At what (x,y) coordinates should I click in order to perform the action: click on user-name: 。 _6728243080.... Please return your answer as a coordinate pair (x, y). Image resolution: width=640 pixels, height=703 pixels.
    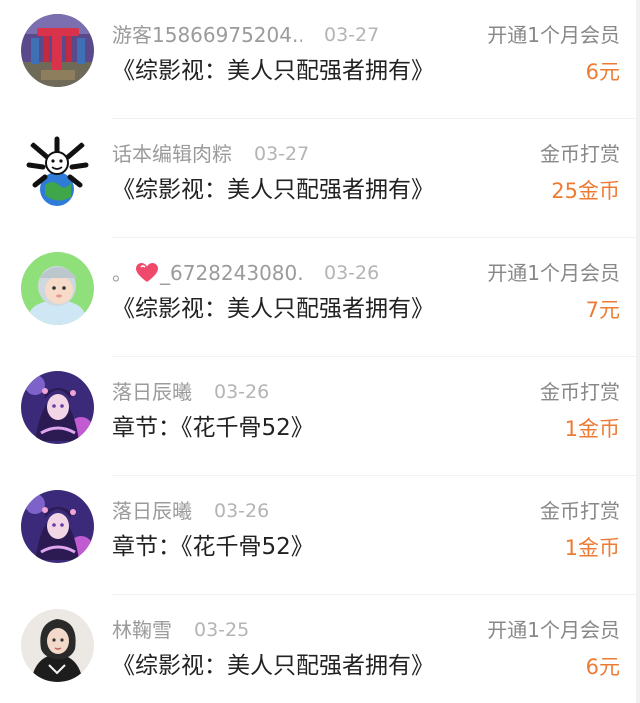
    Looking at the image, I should click on (207, 274).